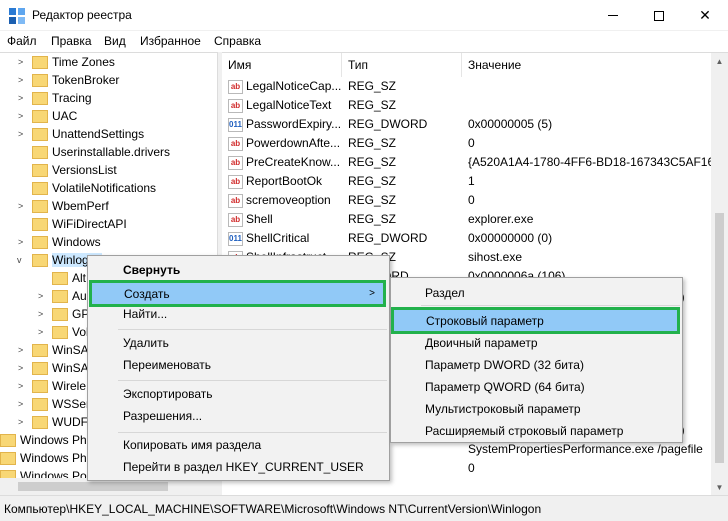 The height and width of the screenshot is (521, 728). What do you see at coordinates (467, 220) in the screenshot?
I see `list-item: ab Shell REG_SZ explorer.exe` at bounding box center [467, 220].